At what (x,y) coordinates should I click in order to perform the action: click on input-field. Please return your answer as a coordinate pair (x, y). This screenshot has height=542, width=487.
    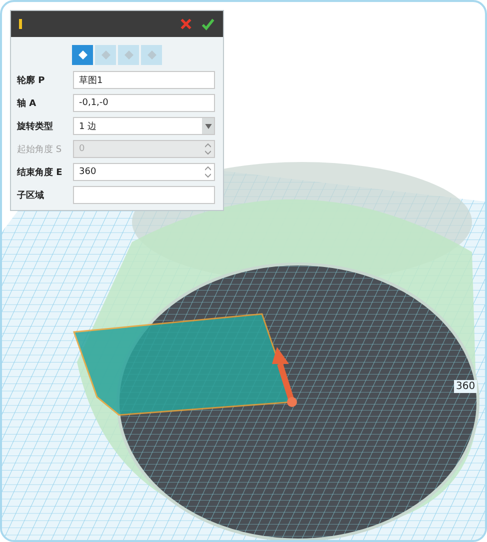
    Looking at the image, I should click on (144, 195).